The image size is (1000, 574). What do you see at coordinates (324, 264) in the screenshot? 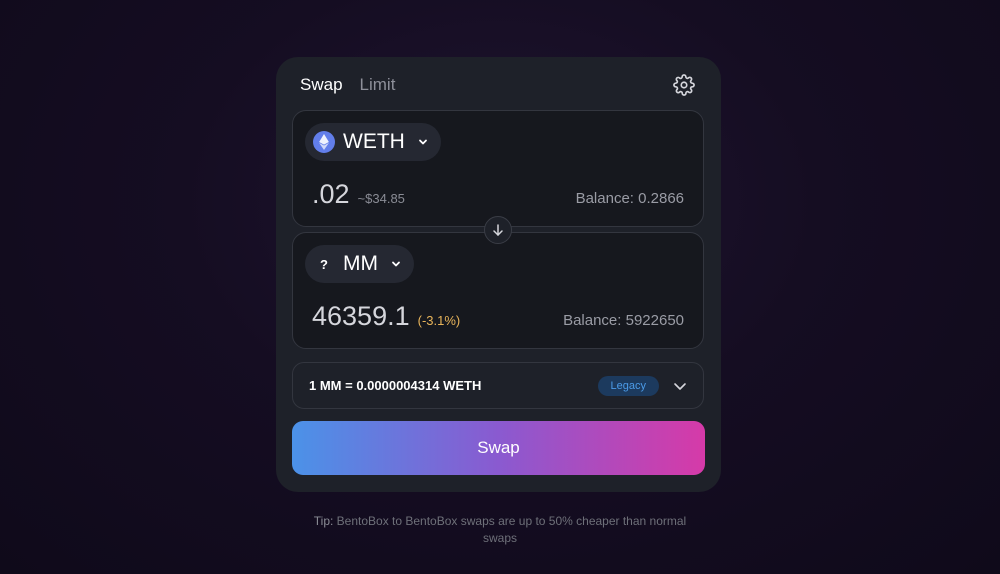
I see `unknown-token-icon: ?` at bounding box center [324, 264].